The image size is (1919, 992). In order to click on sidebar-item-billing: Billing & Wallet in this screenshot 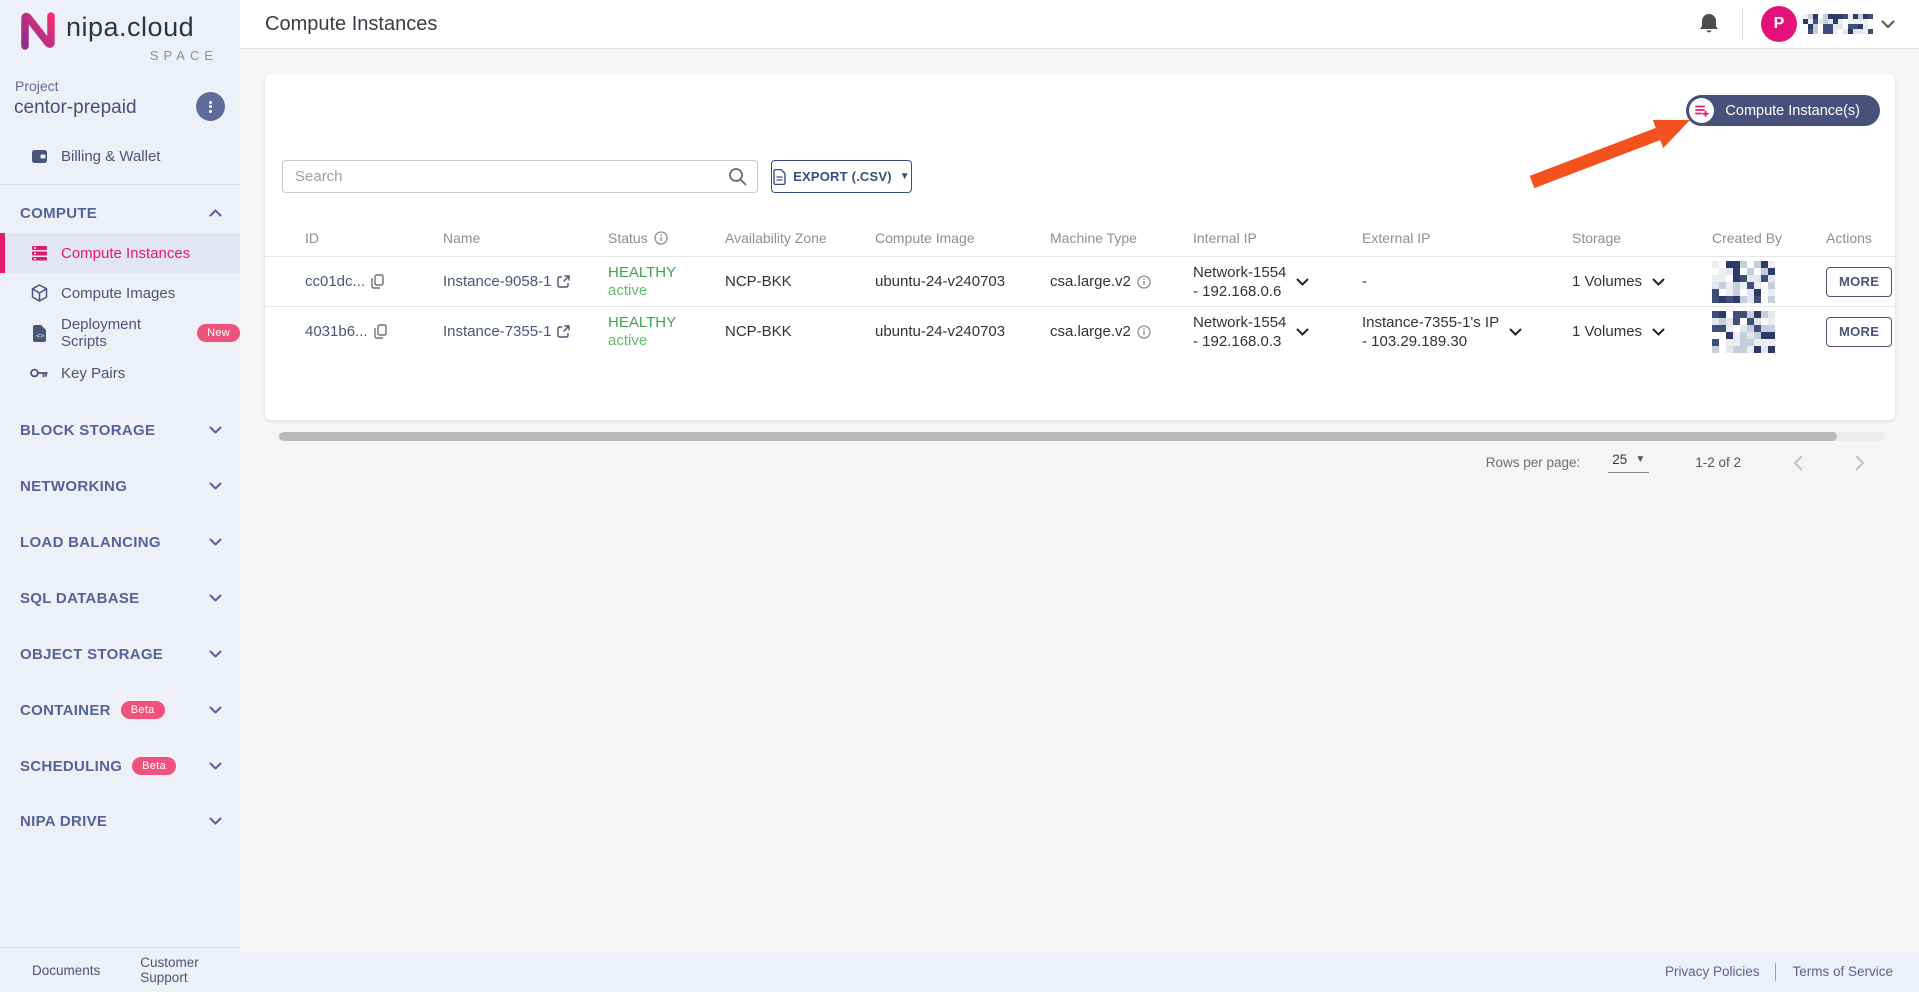, I will do `click(120, 156)`.